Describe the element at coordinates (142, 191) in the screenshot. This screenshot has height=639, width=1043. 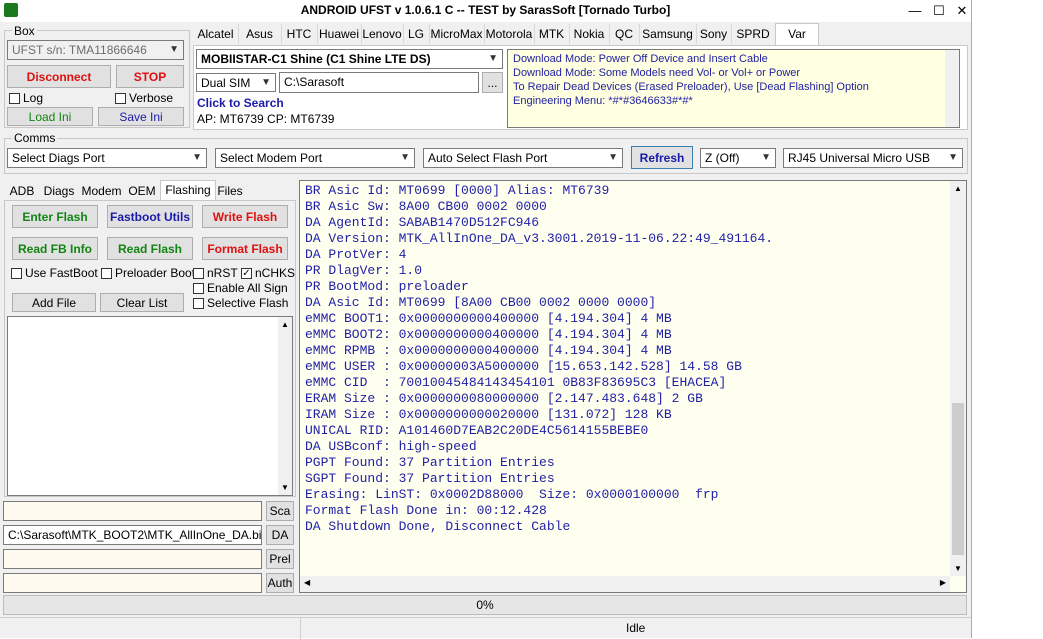
I see `tab-oem: OEM` at that location.